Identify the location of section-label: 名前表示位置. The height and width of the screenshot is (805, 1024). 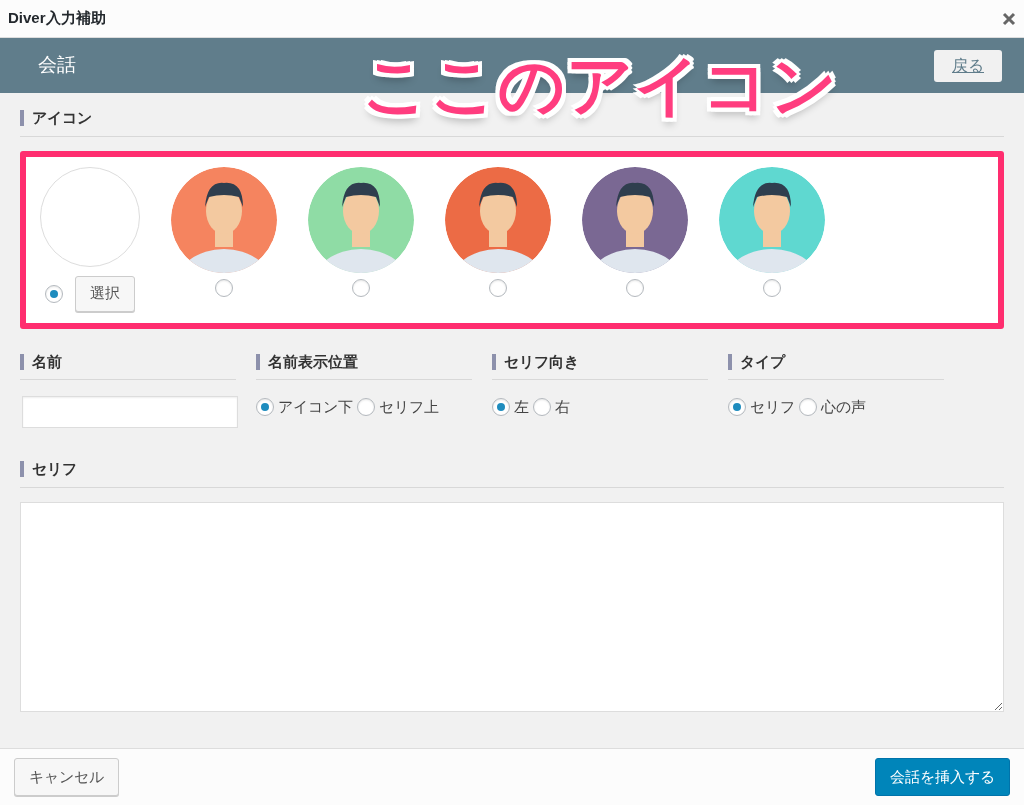
(313, 361).